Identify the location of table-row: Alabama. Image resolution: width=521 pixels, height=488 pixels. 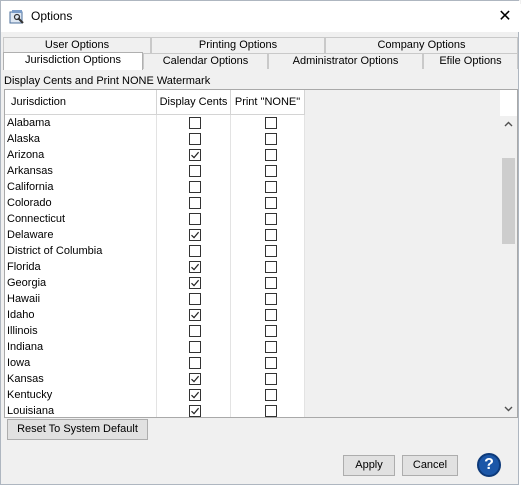
(155, 123).